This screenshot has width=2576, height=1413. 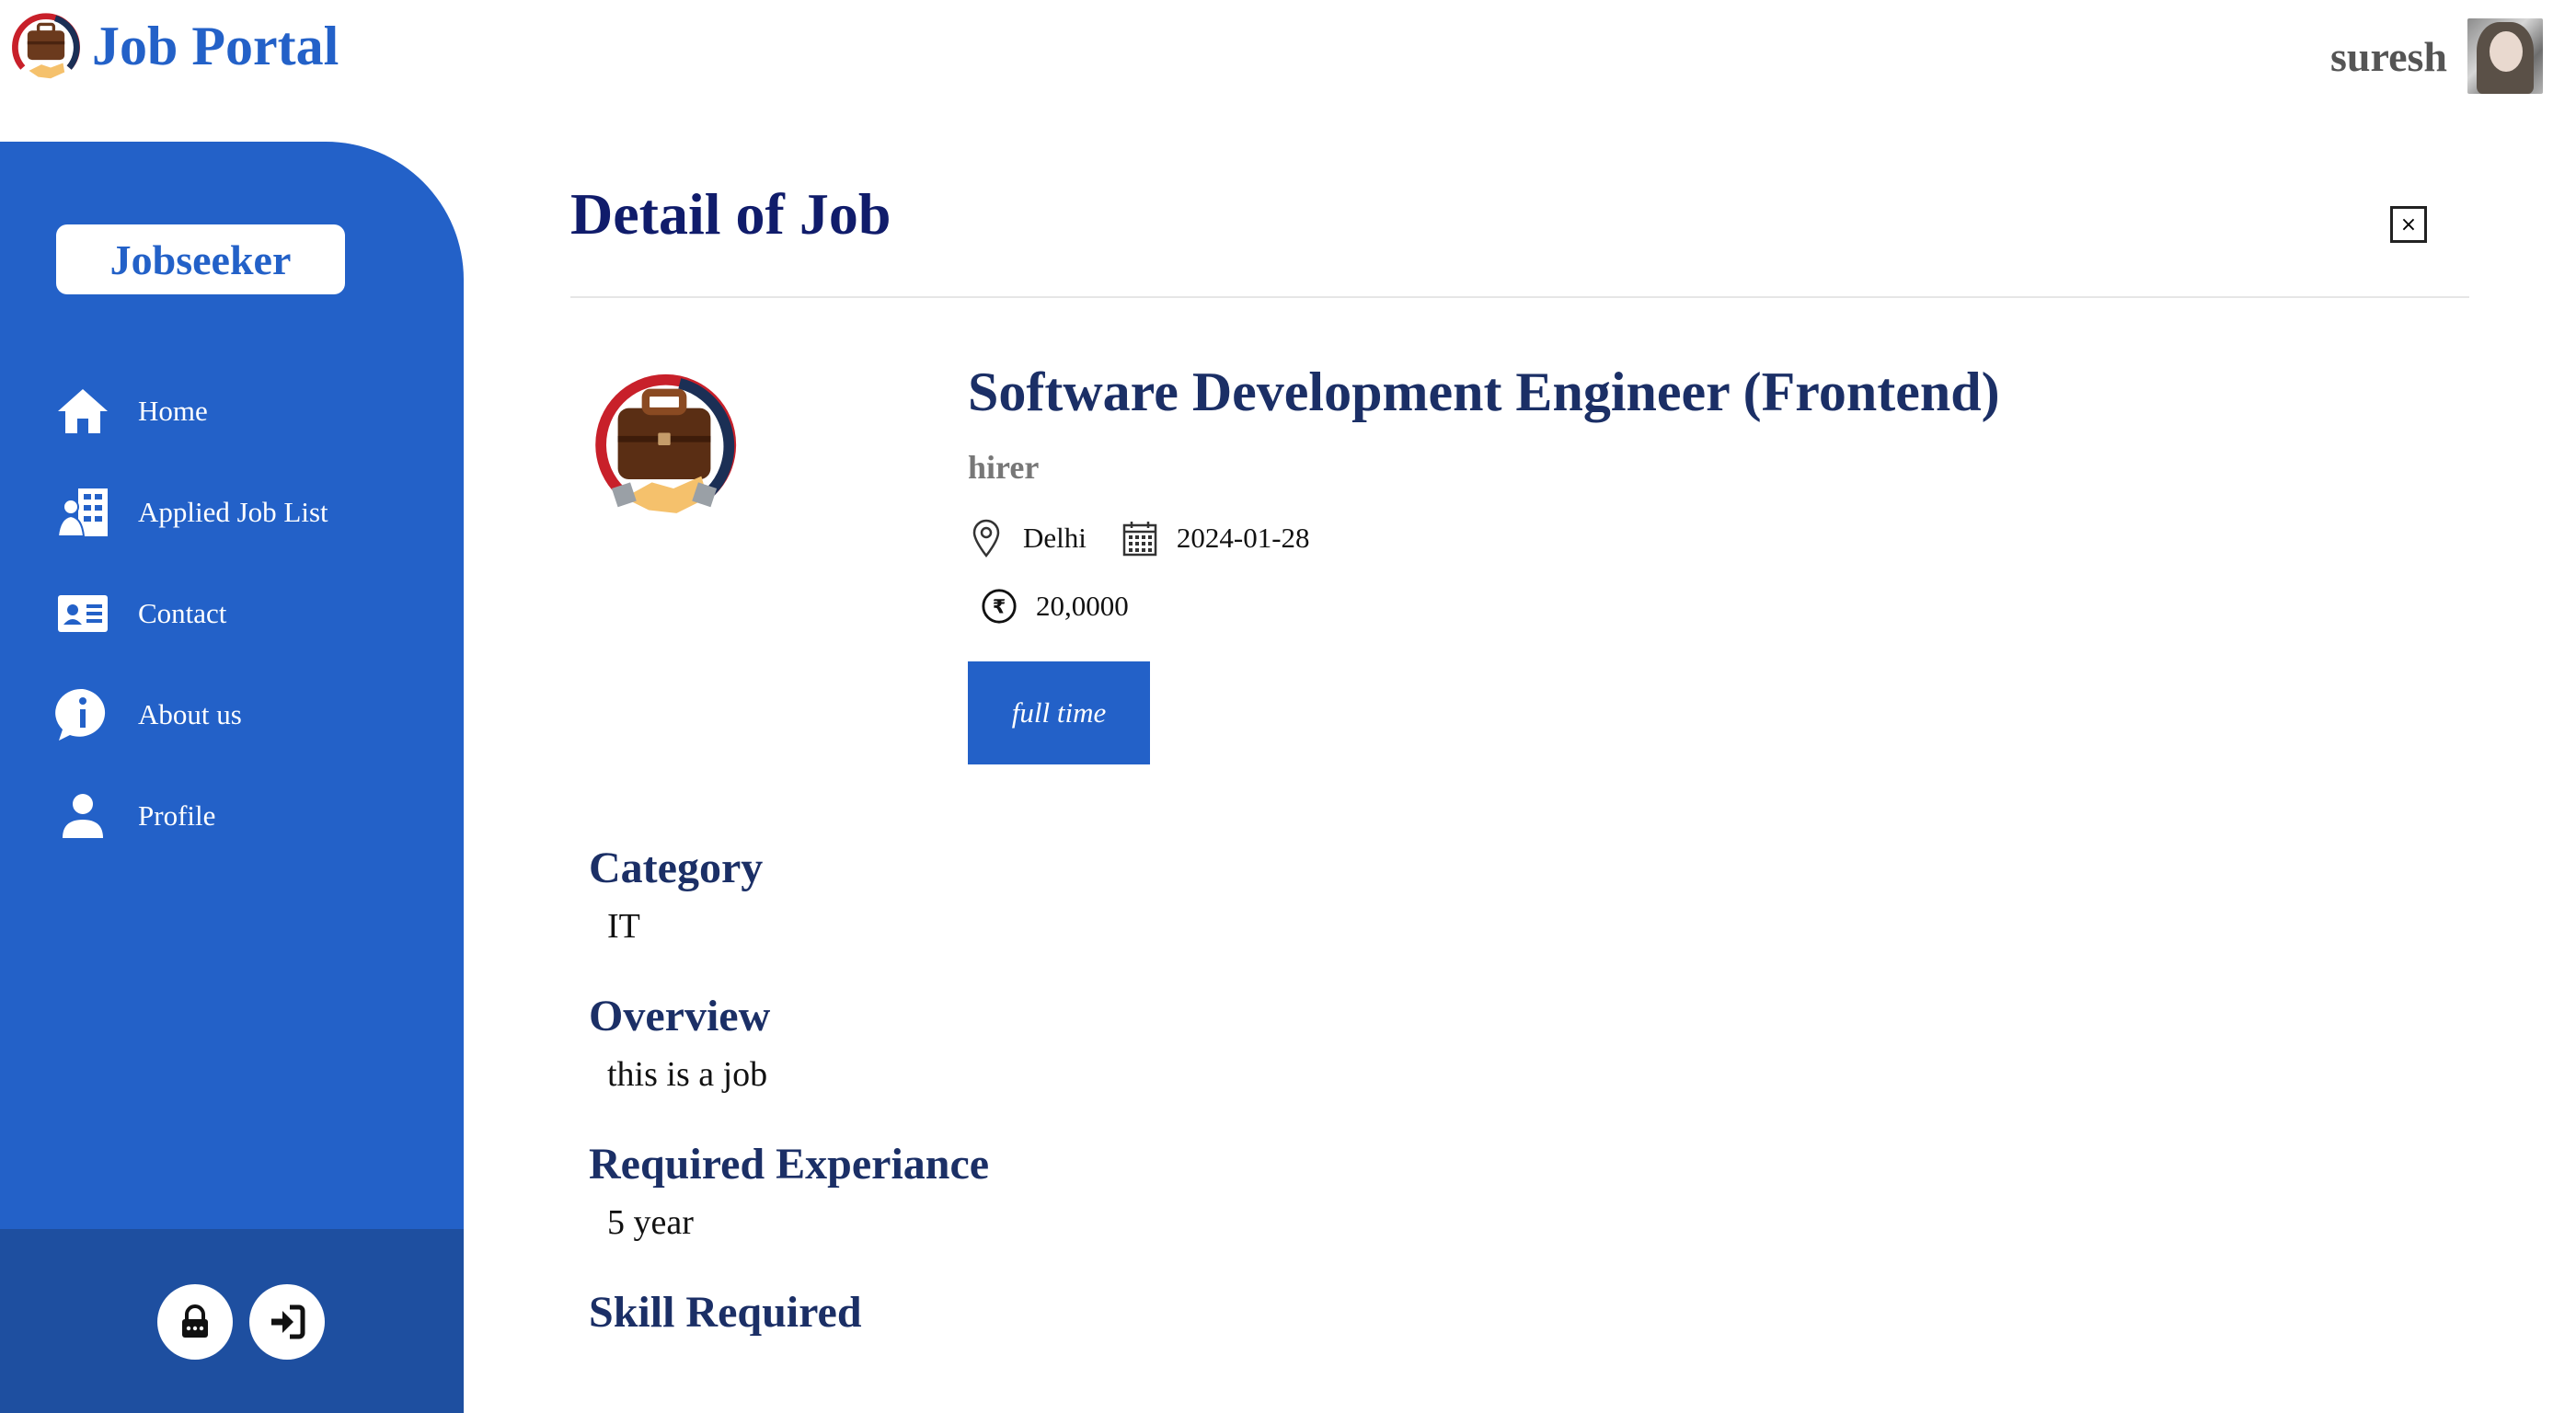 What do you see at coordinates (1519, 297) in the screenshot?
I see `divider` at bounding box center [1519, 297].